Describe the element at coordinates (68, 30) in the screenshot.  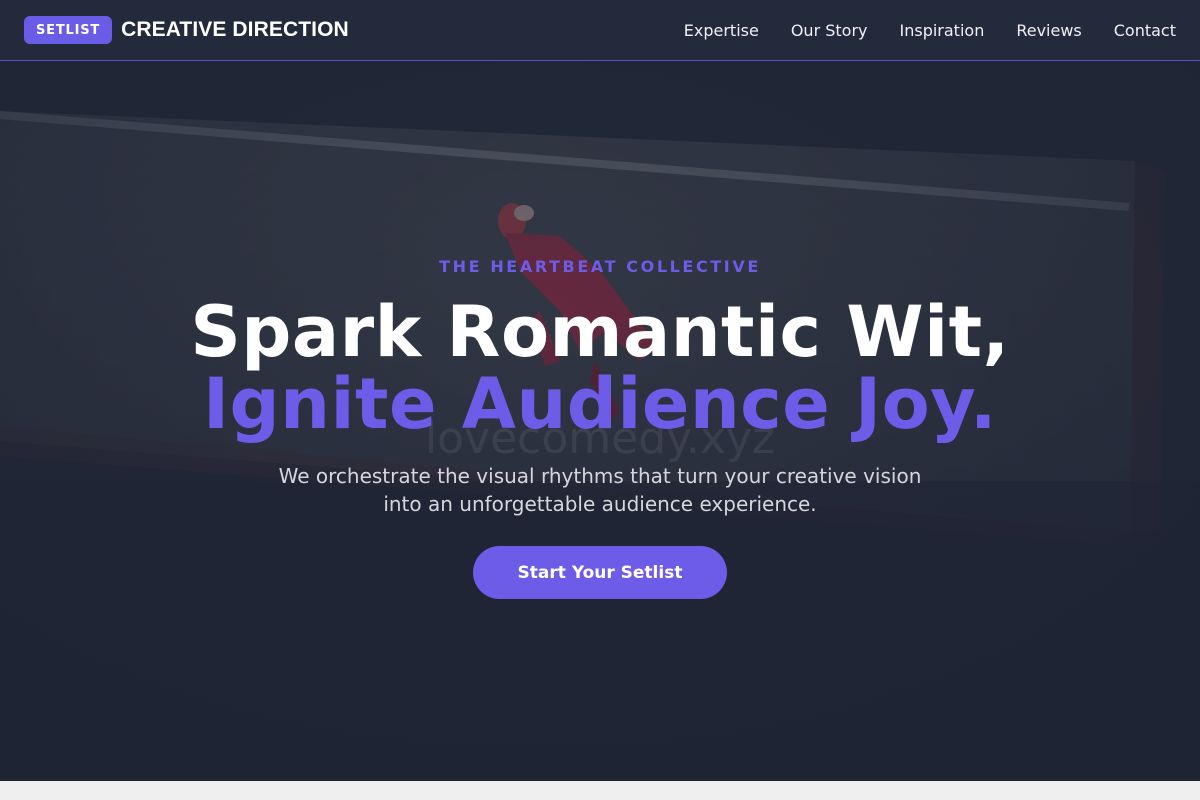
I see `brand-badge: SETLIST` at that location.